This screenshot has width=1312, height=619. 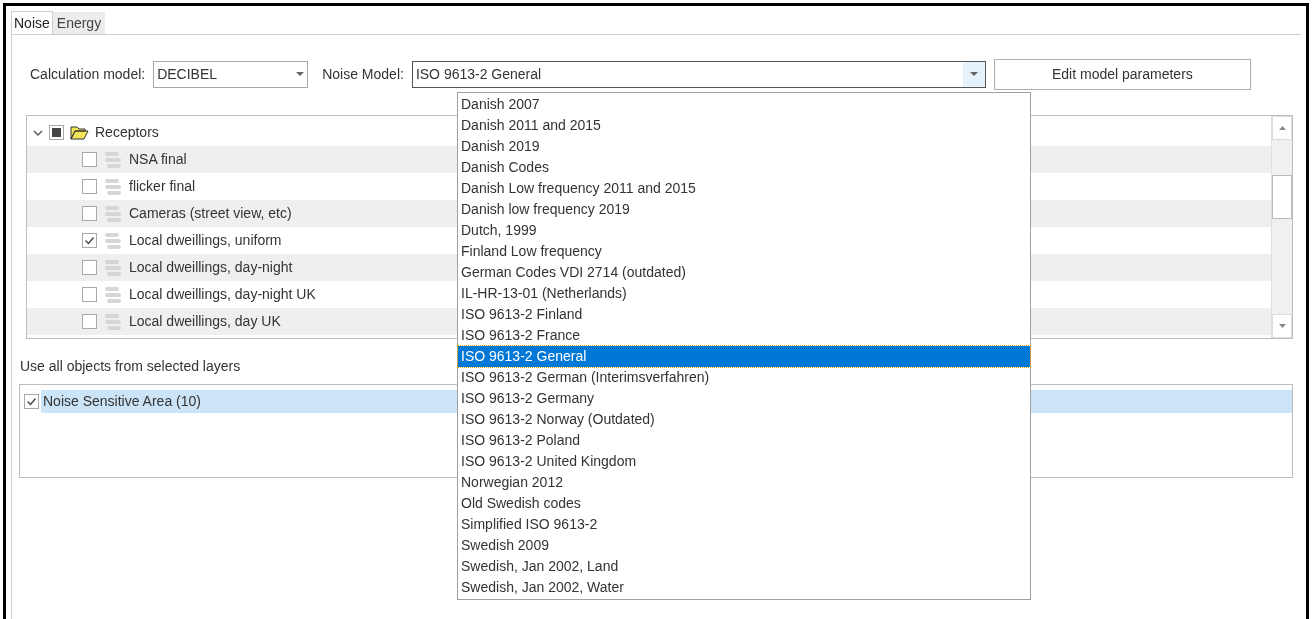 What do you see at coordinates (363, 74) in the screenshot?
I see `field-label: Noise Model:` at bounding box center [363, 74].